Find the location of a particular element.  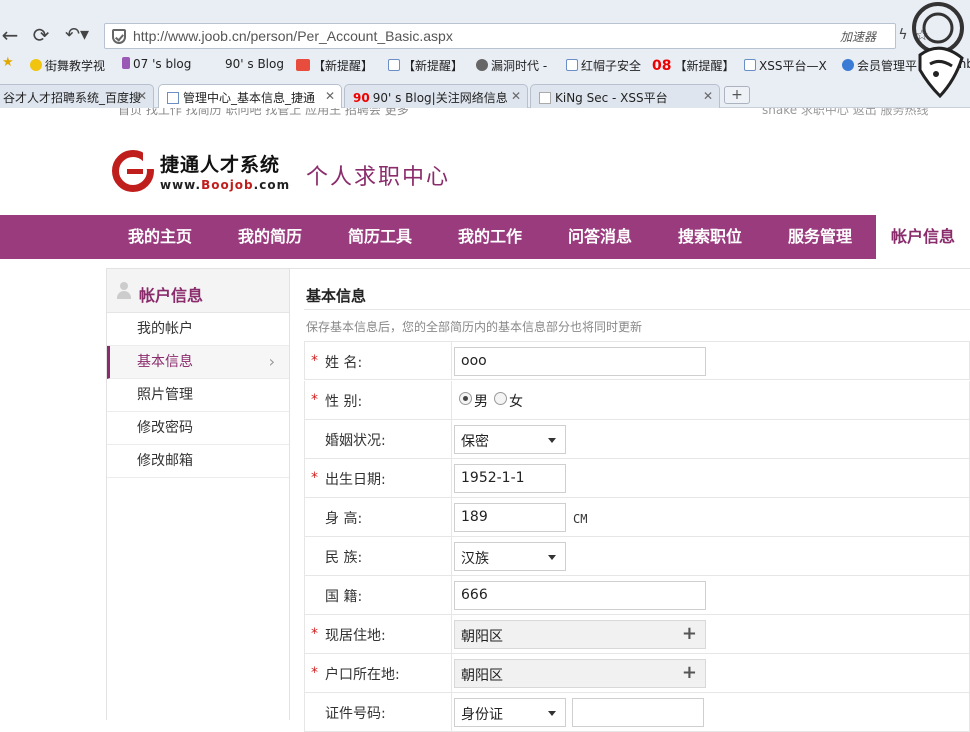

nav-messages: 问答消息 is located at coordinates (600, 237).